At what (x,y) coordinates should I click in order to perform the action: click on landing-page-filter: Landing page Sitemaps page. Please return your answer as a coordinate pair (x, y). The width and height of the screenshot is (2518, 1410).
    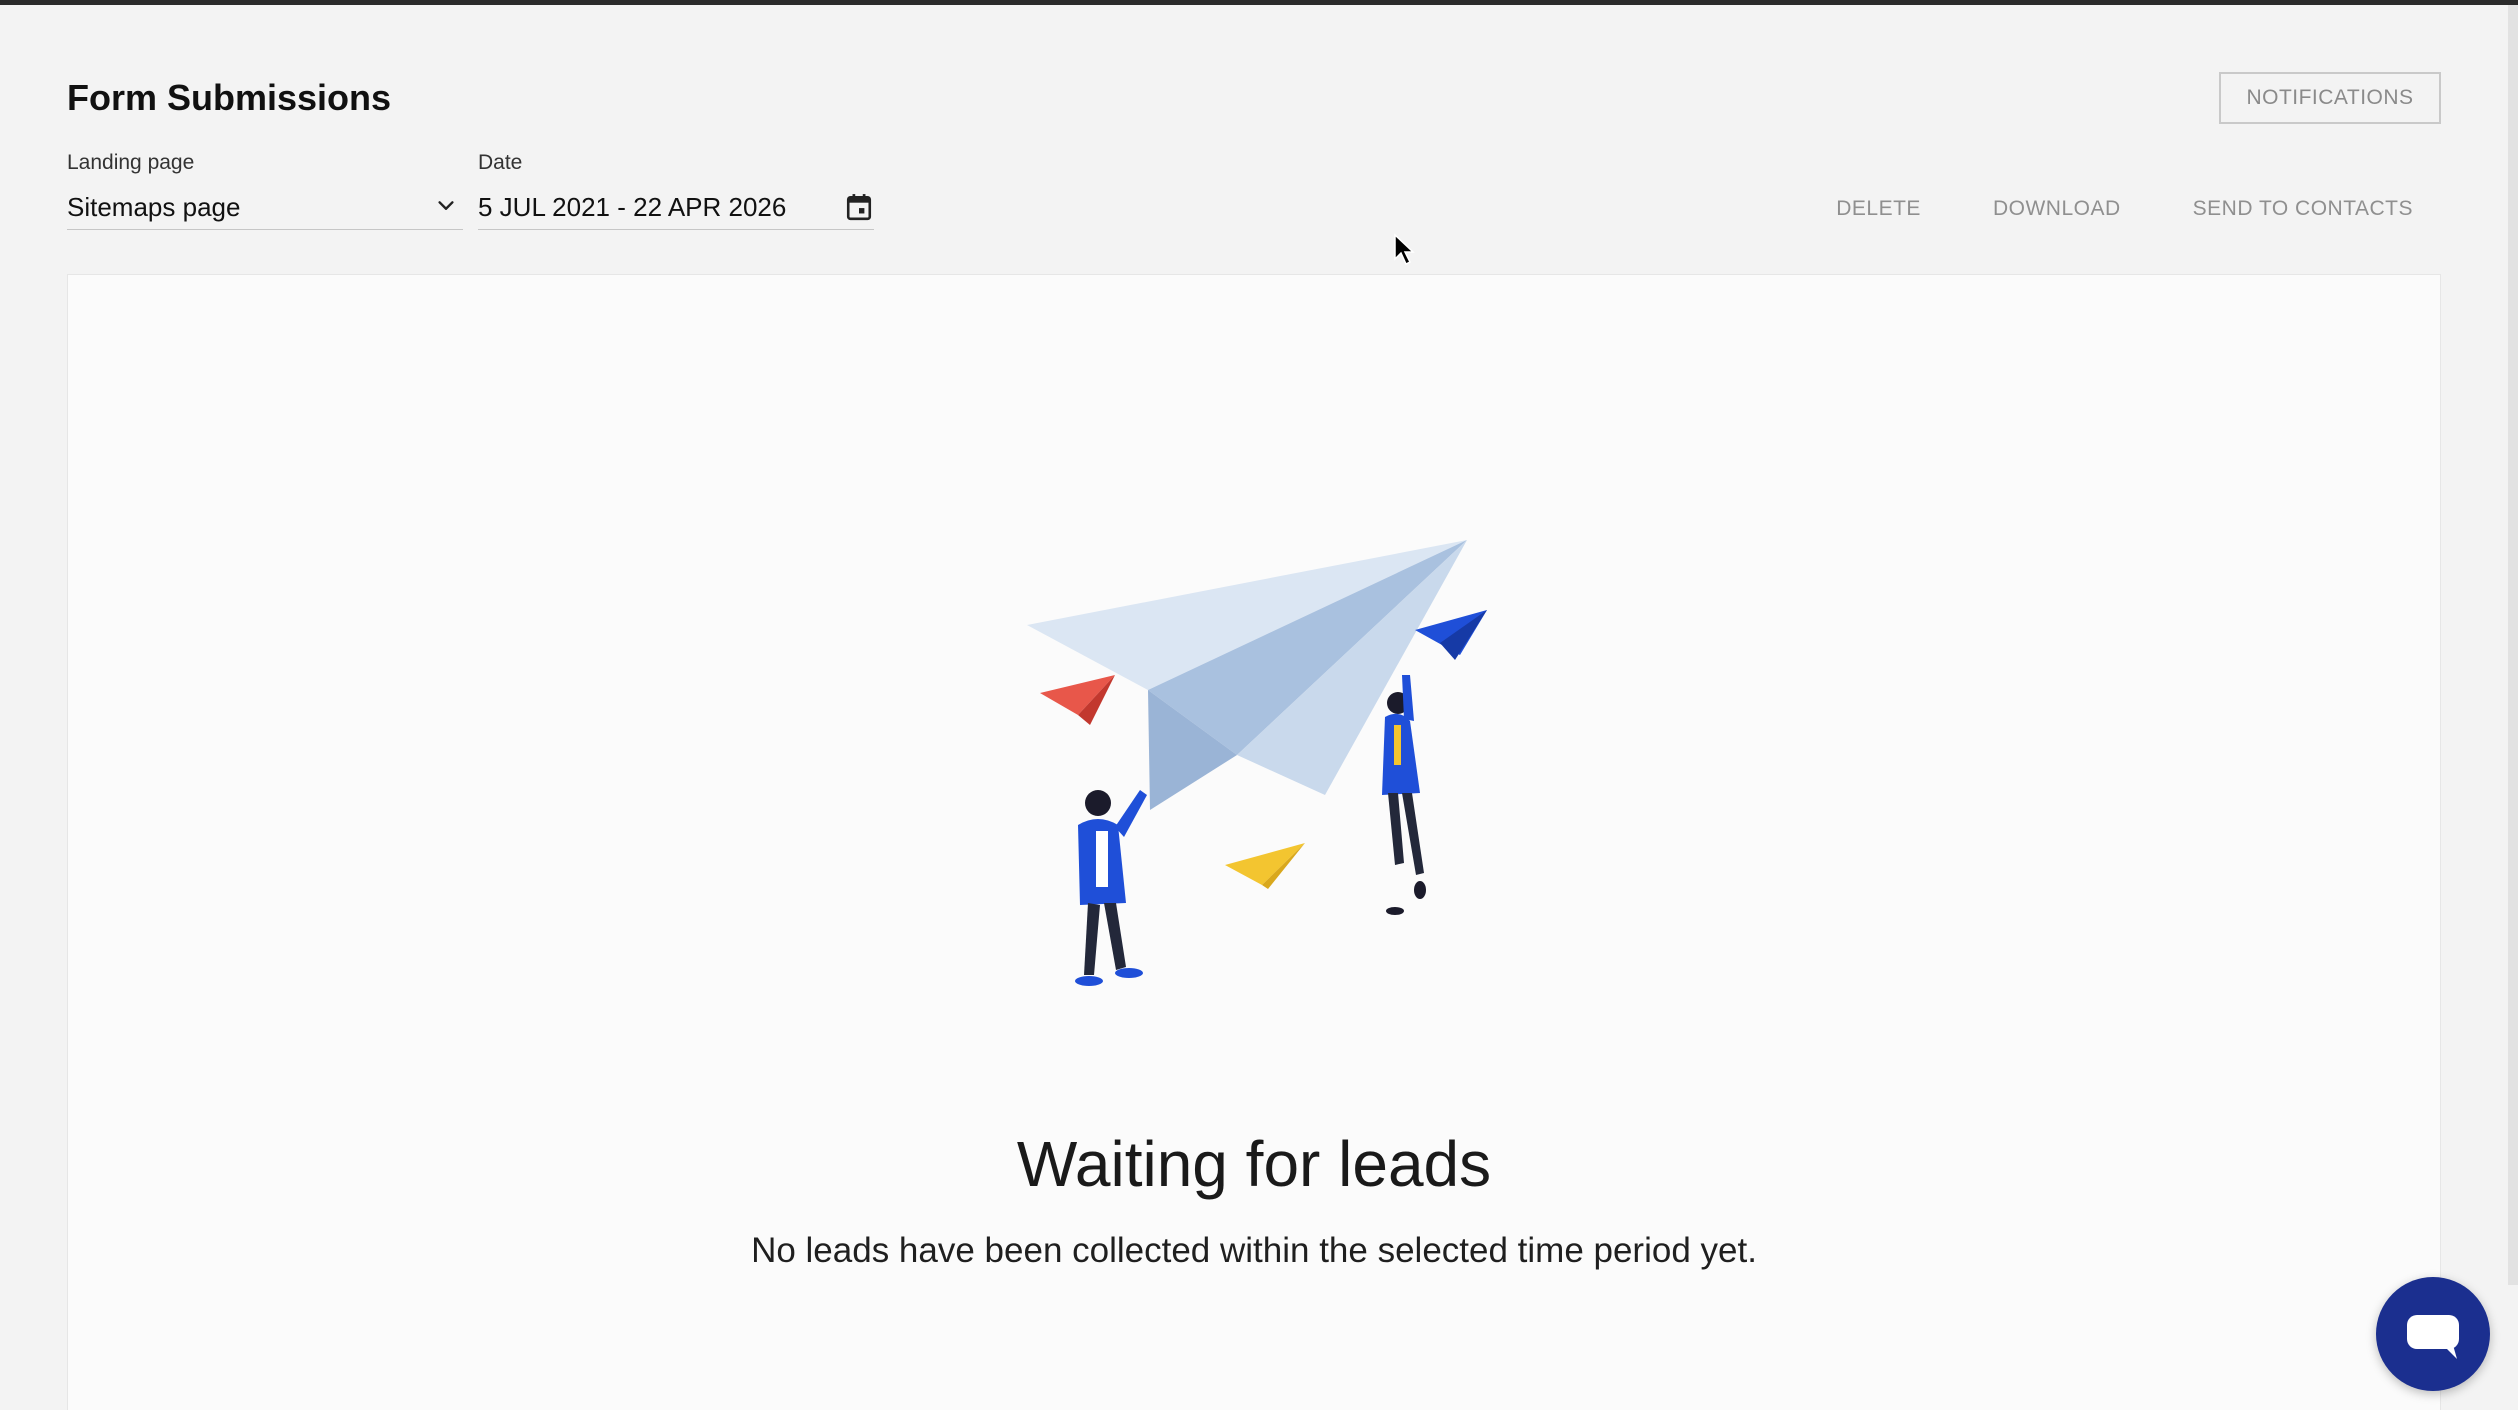
    Looking at the image, I should click on (265, 190).